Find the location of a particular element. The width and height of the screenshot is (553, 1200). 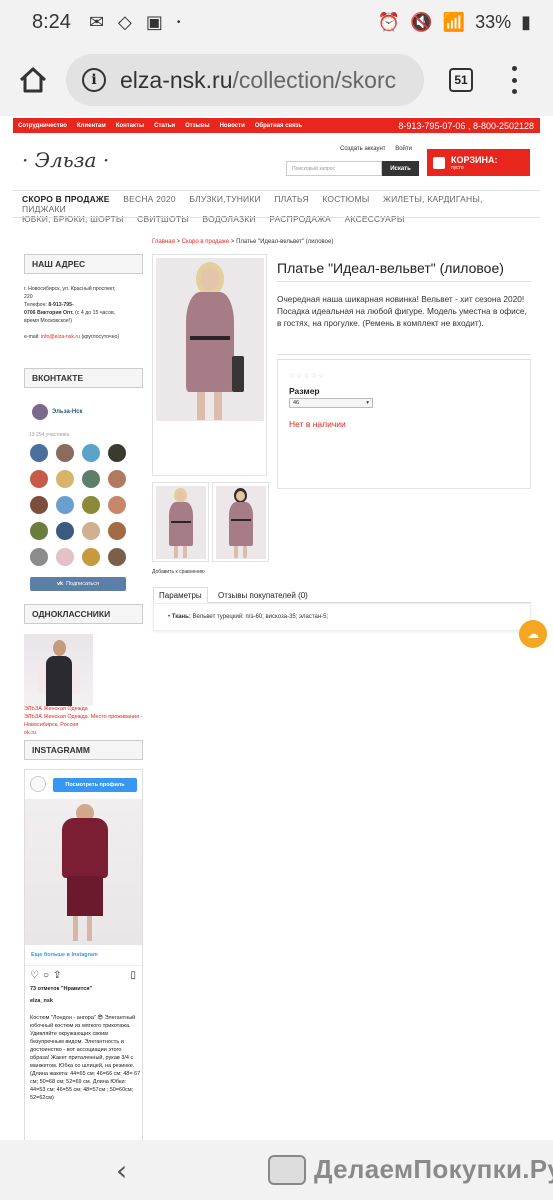

category-item: ПЛАТЬЯ is located at coordinates (291, 199).